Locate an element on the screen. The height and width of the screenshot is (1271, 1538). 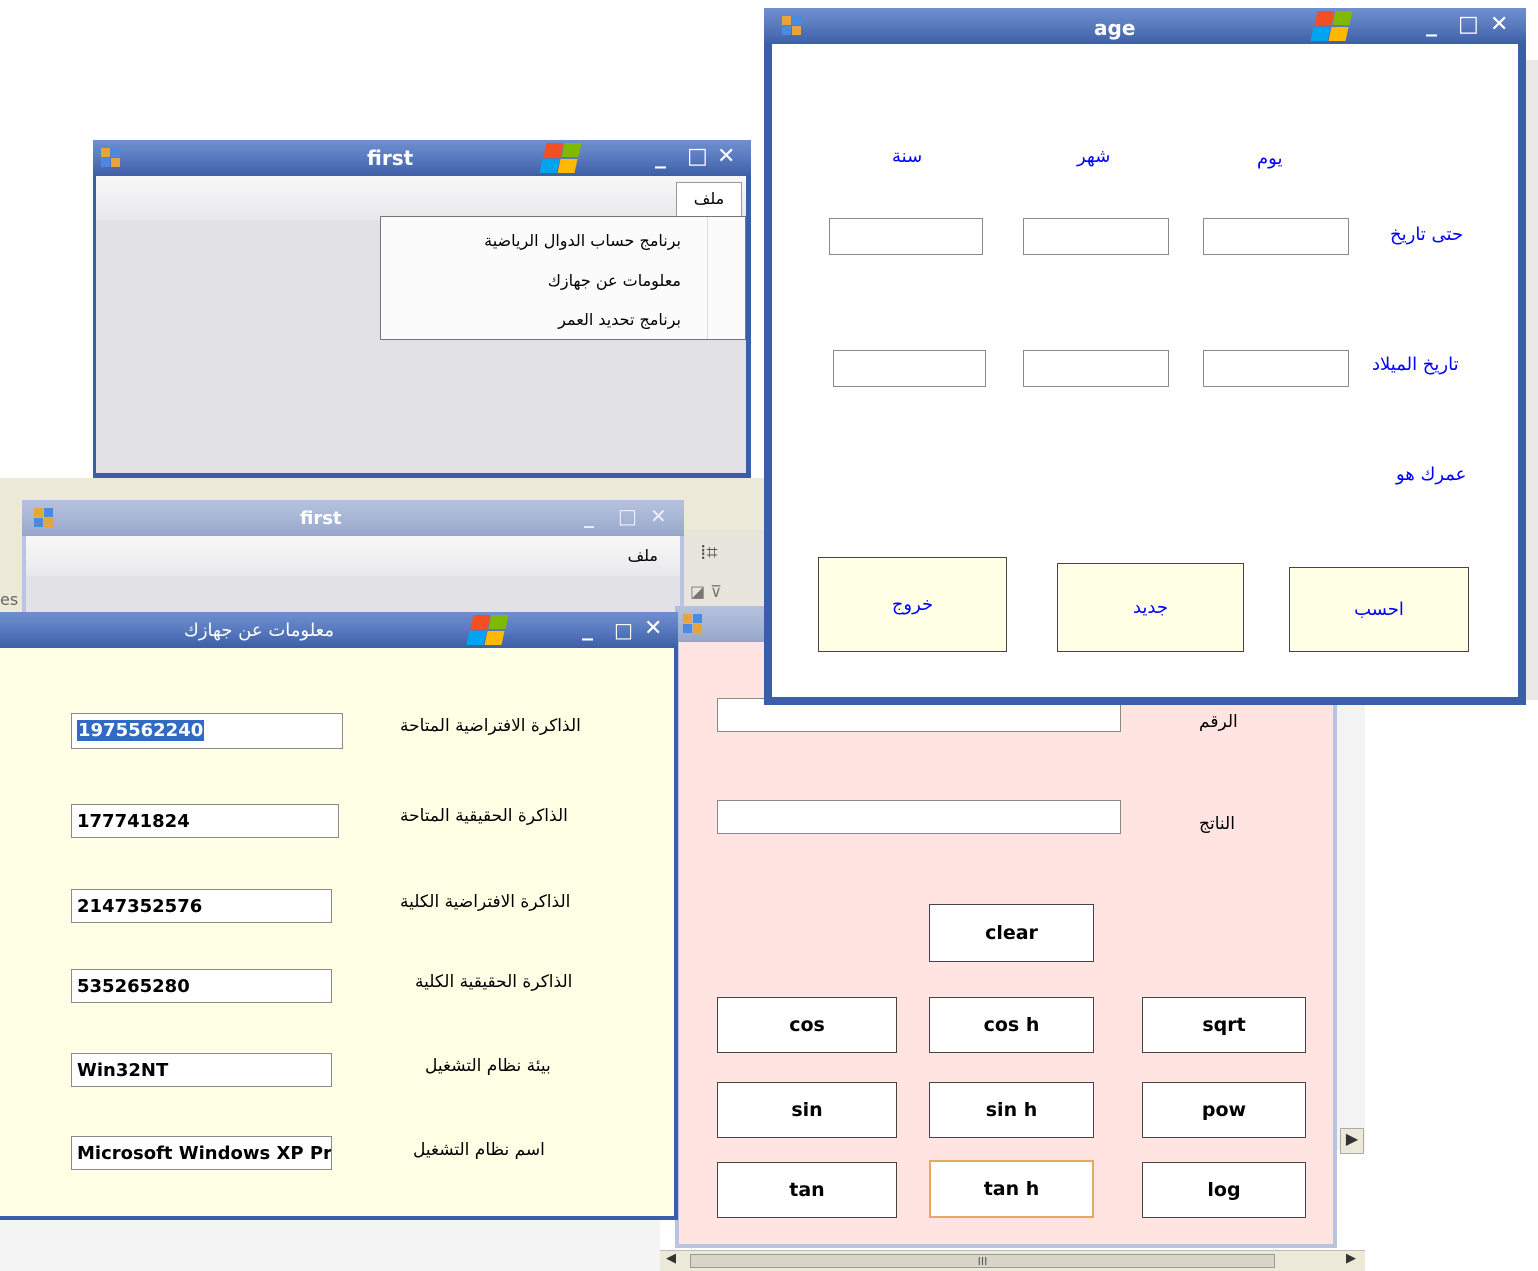
birth-year-field is located at coordinates (909, 368).